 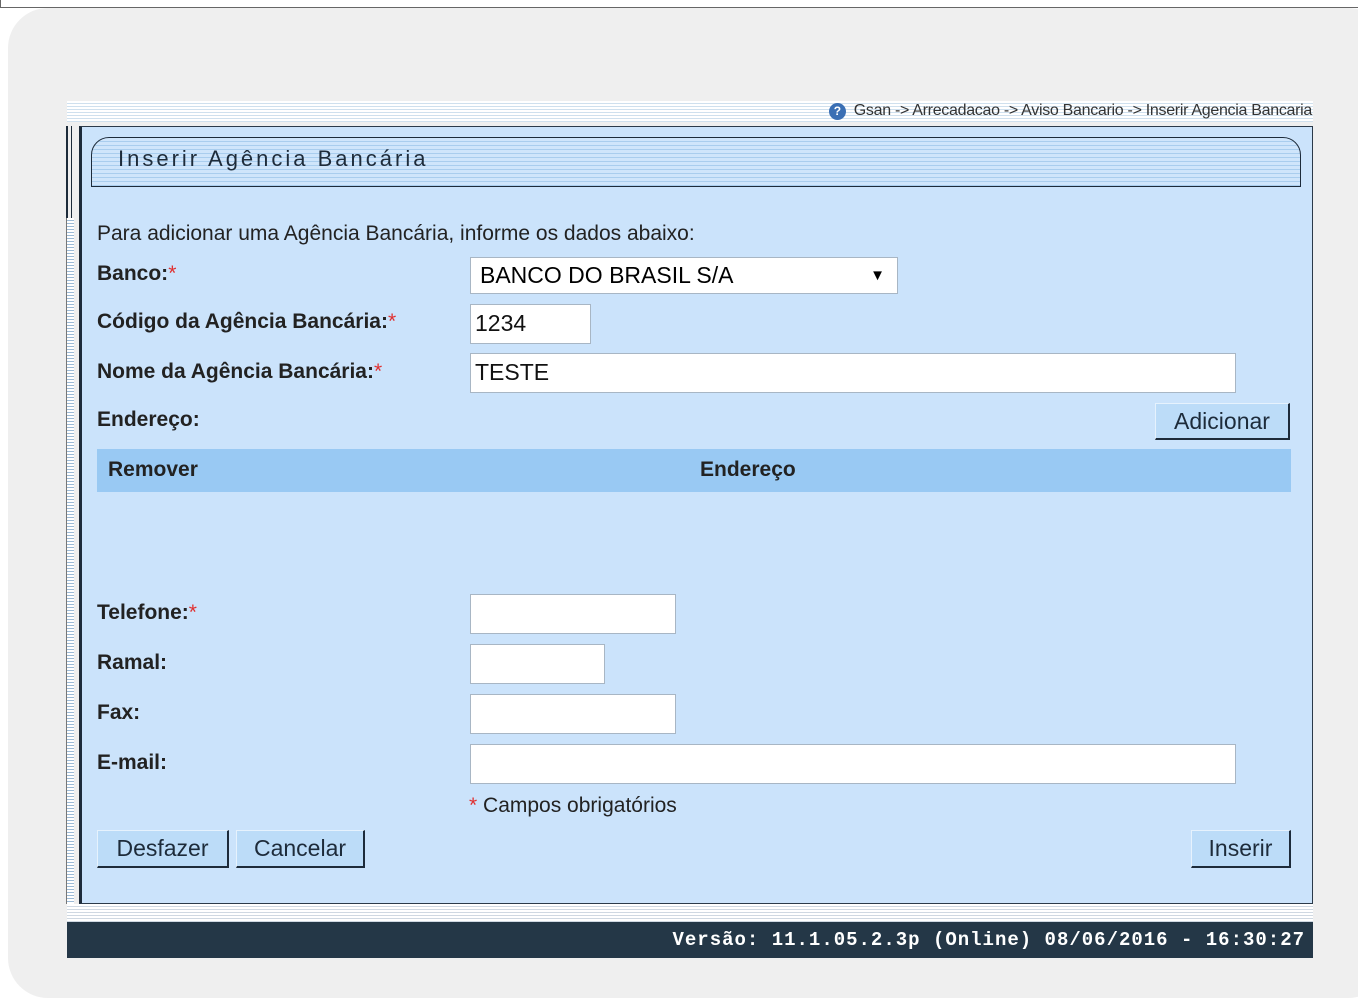 What do you see at coordinates (132, 662) in the screenshot?
I see `ramal-label: Ramal:` at bounding box center [132, 662].